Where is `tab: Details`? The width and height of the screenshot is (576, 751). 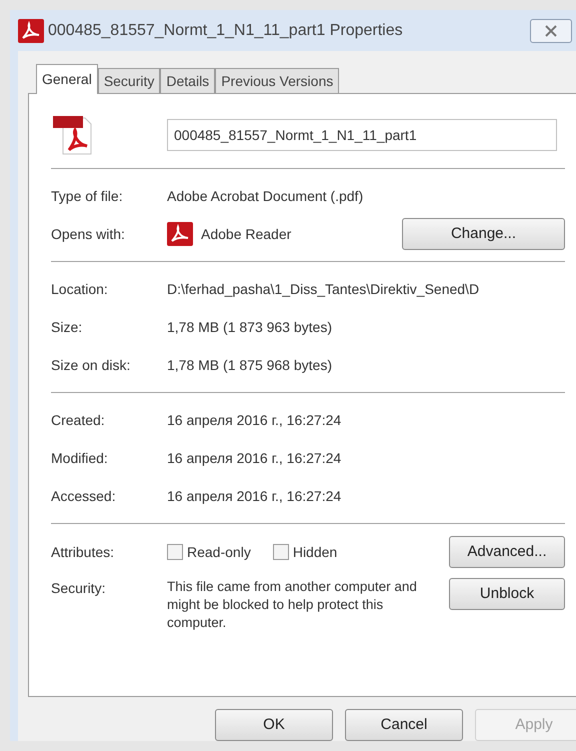
tab: Details is located at coordinates (188, 80).